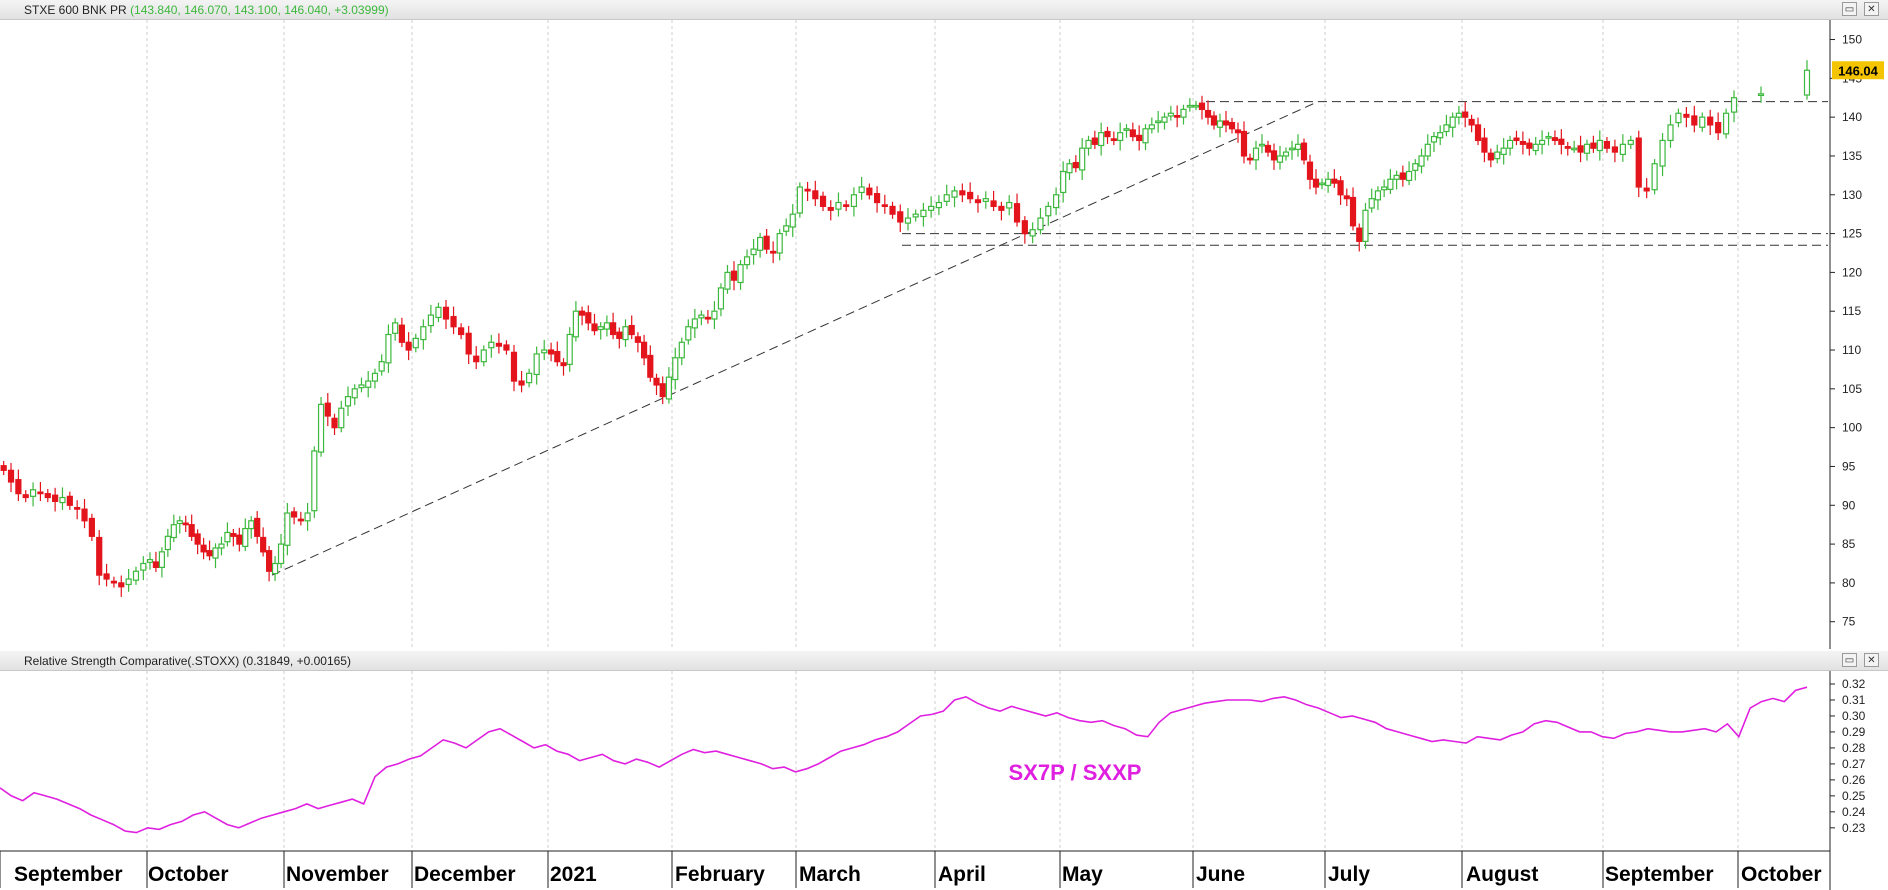  What do you see at coordinates (1849, 660) in the screenshot?
I see `rs-restore-icon: ▭` at bounding box center [1849, 660].